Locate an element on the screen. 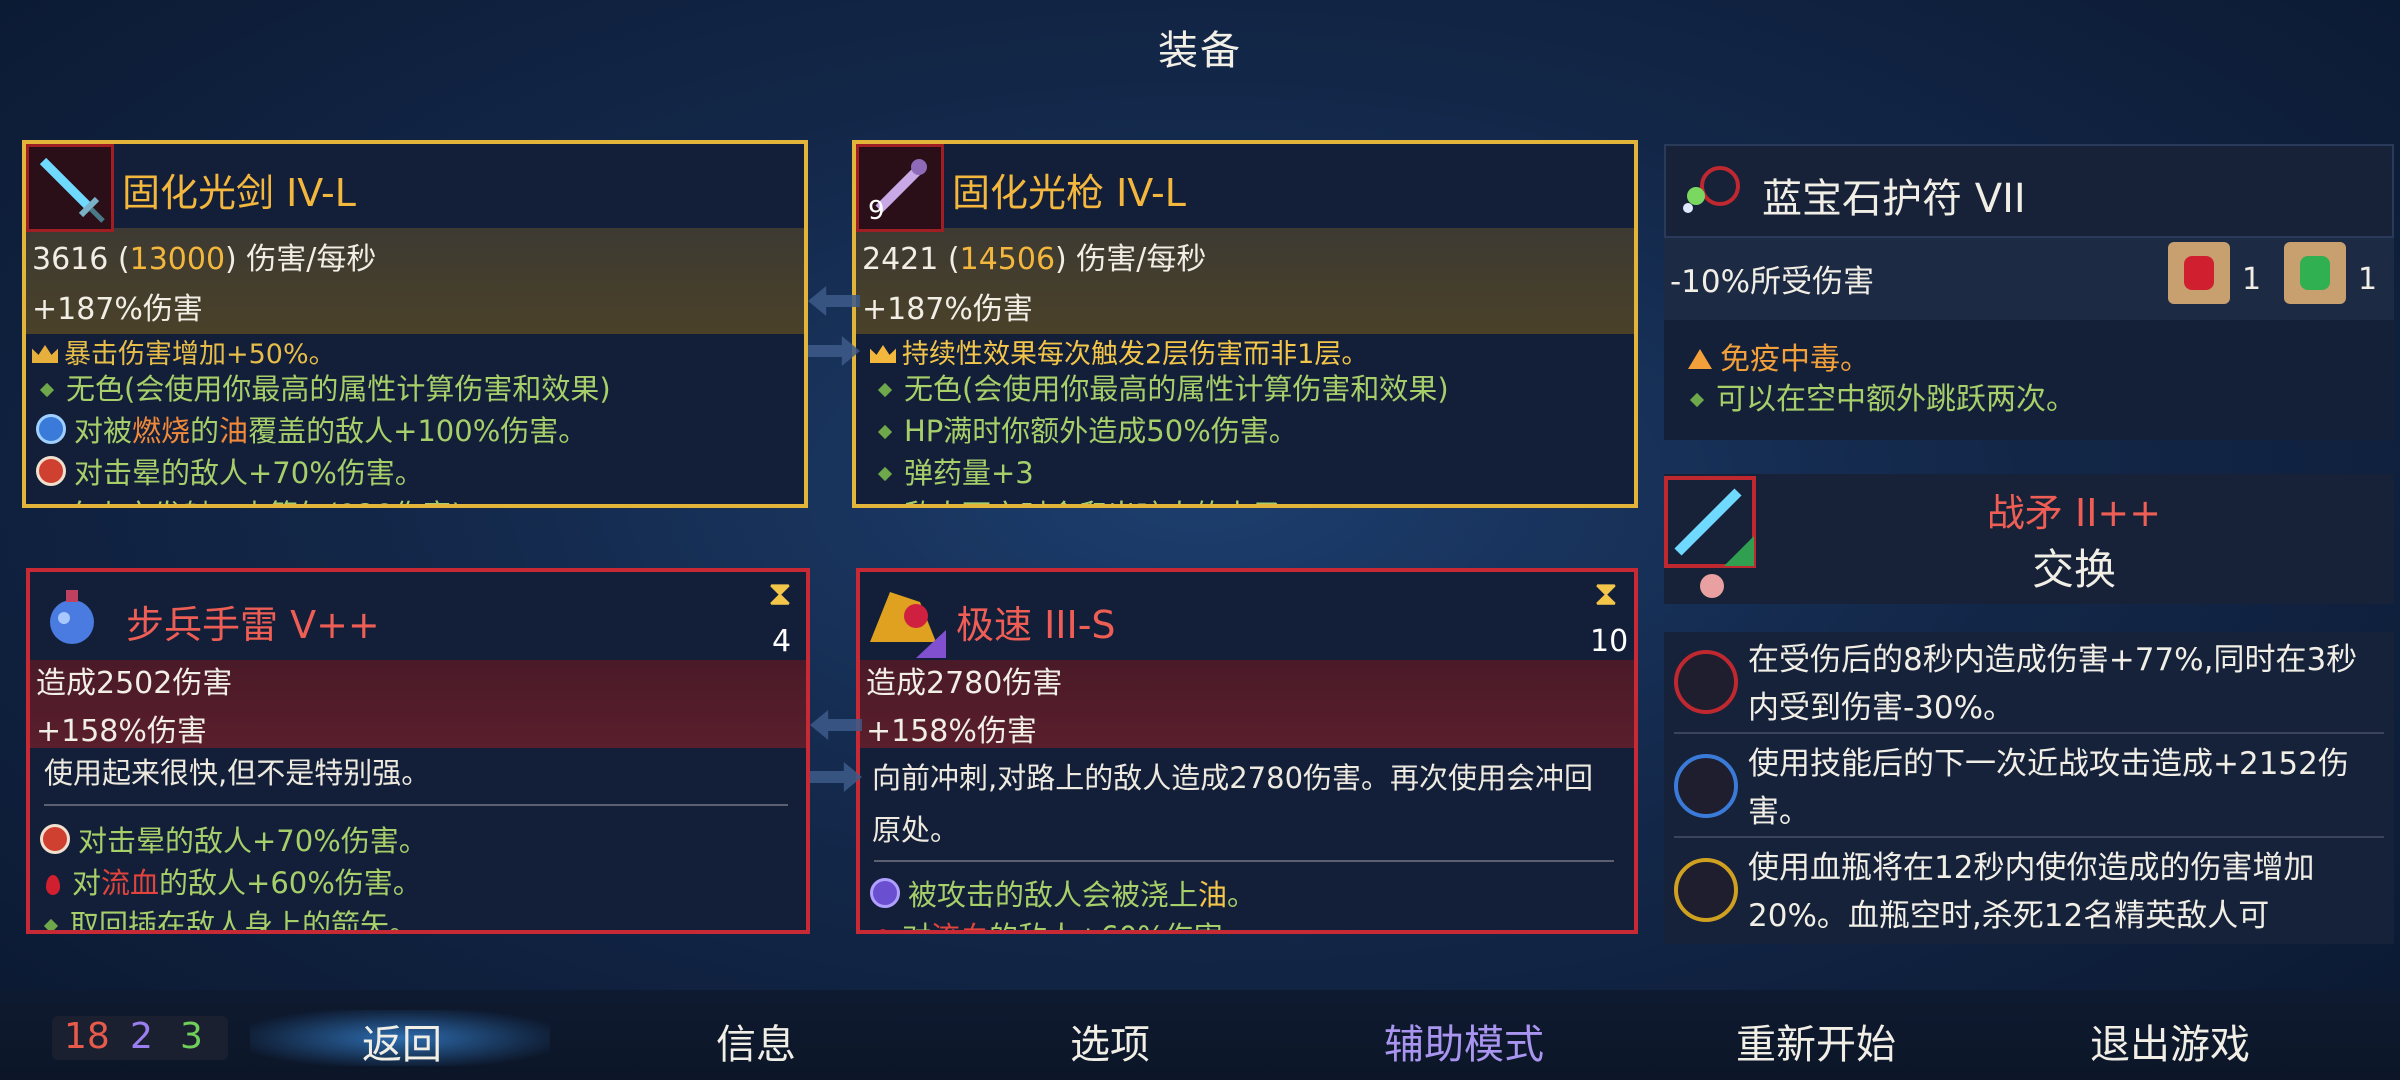 This screenshot has height=1080, width=2400. weapon-name: 固化光枪 IV-L is located at coordinates (1069, 193).